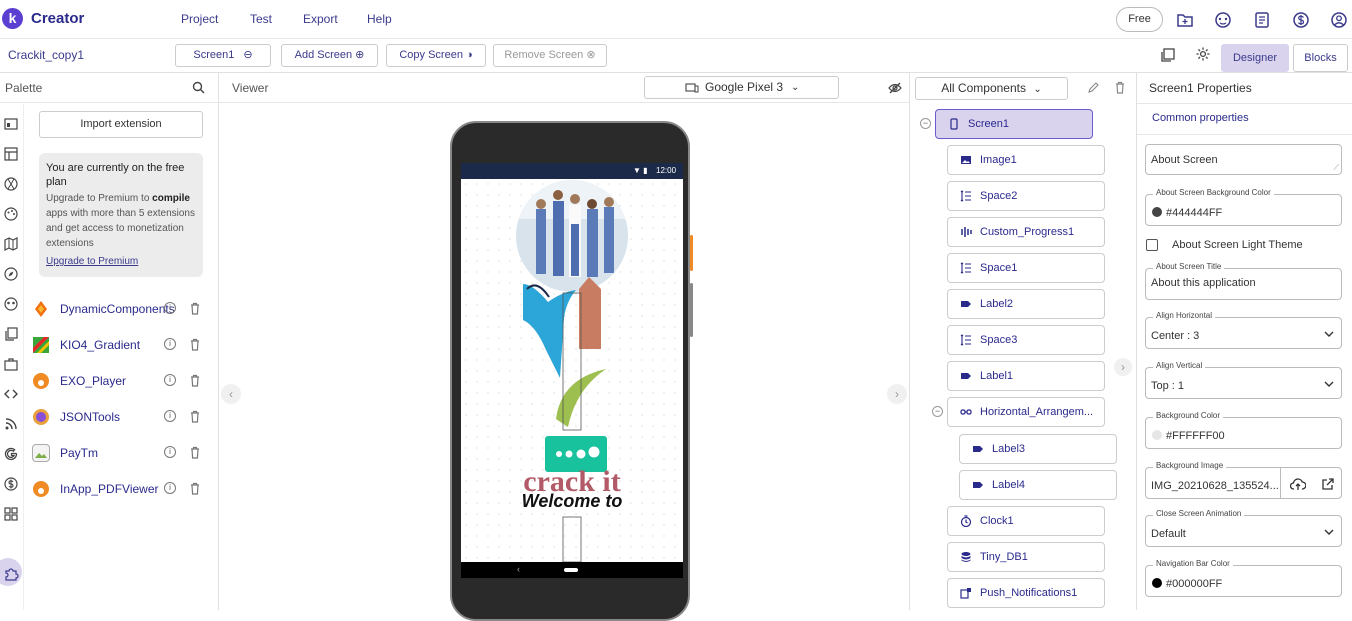 The height and width of the screenshot is (621, 1352). I want to click on menu-help: Help, so click(379, 19).